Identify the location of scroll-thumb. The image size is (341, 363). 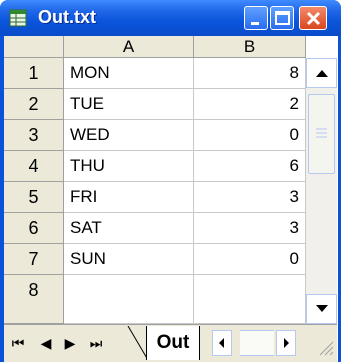
(321, 134).